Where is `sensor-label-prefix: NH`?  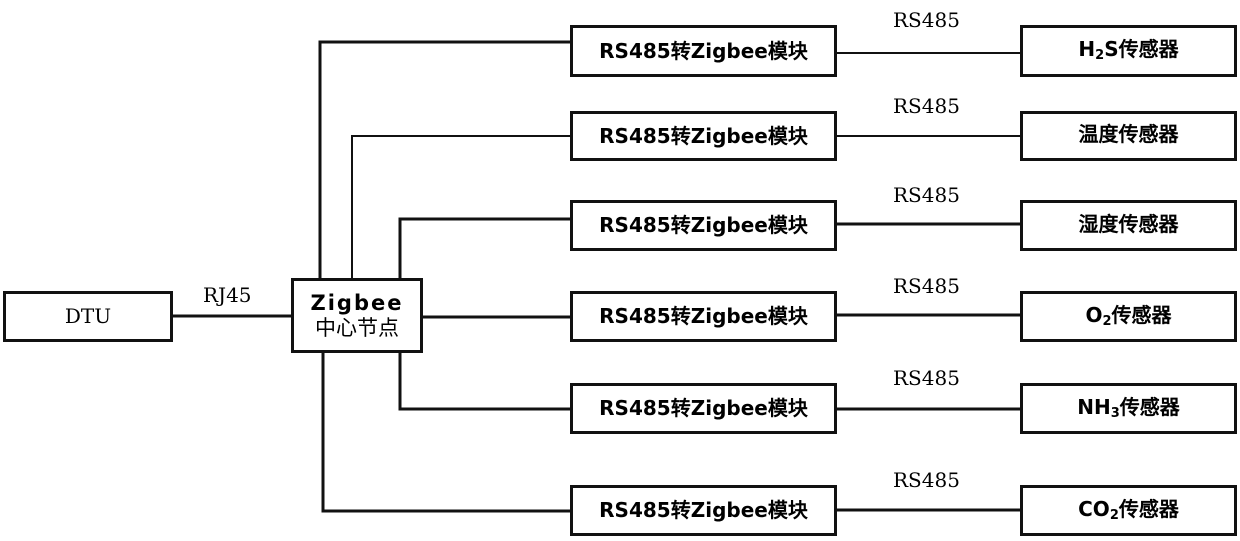 sensor-label-prefix: NH is located at coordinates (1094, 406).